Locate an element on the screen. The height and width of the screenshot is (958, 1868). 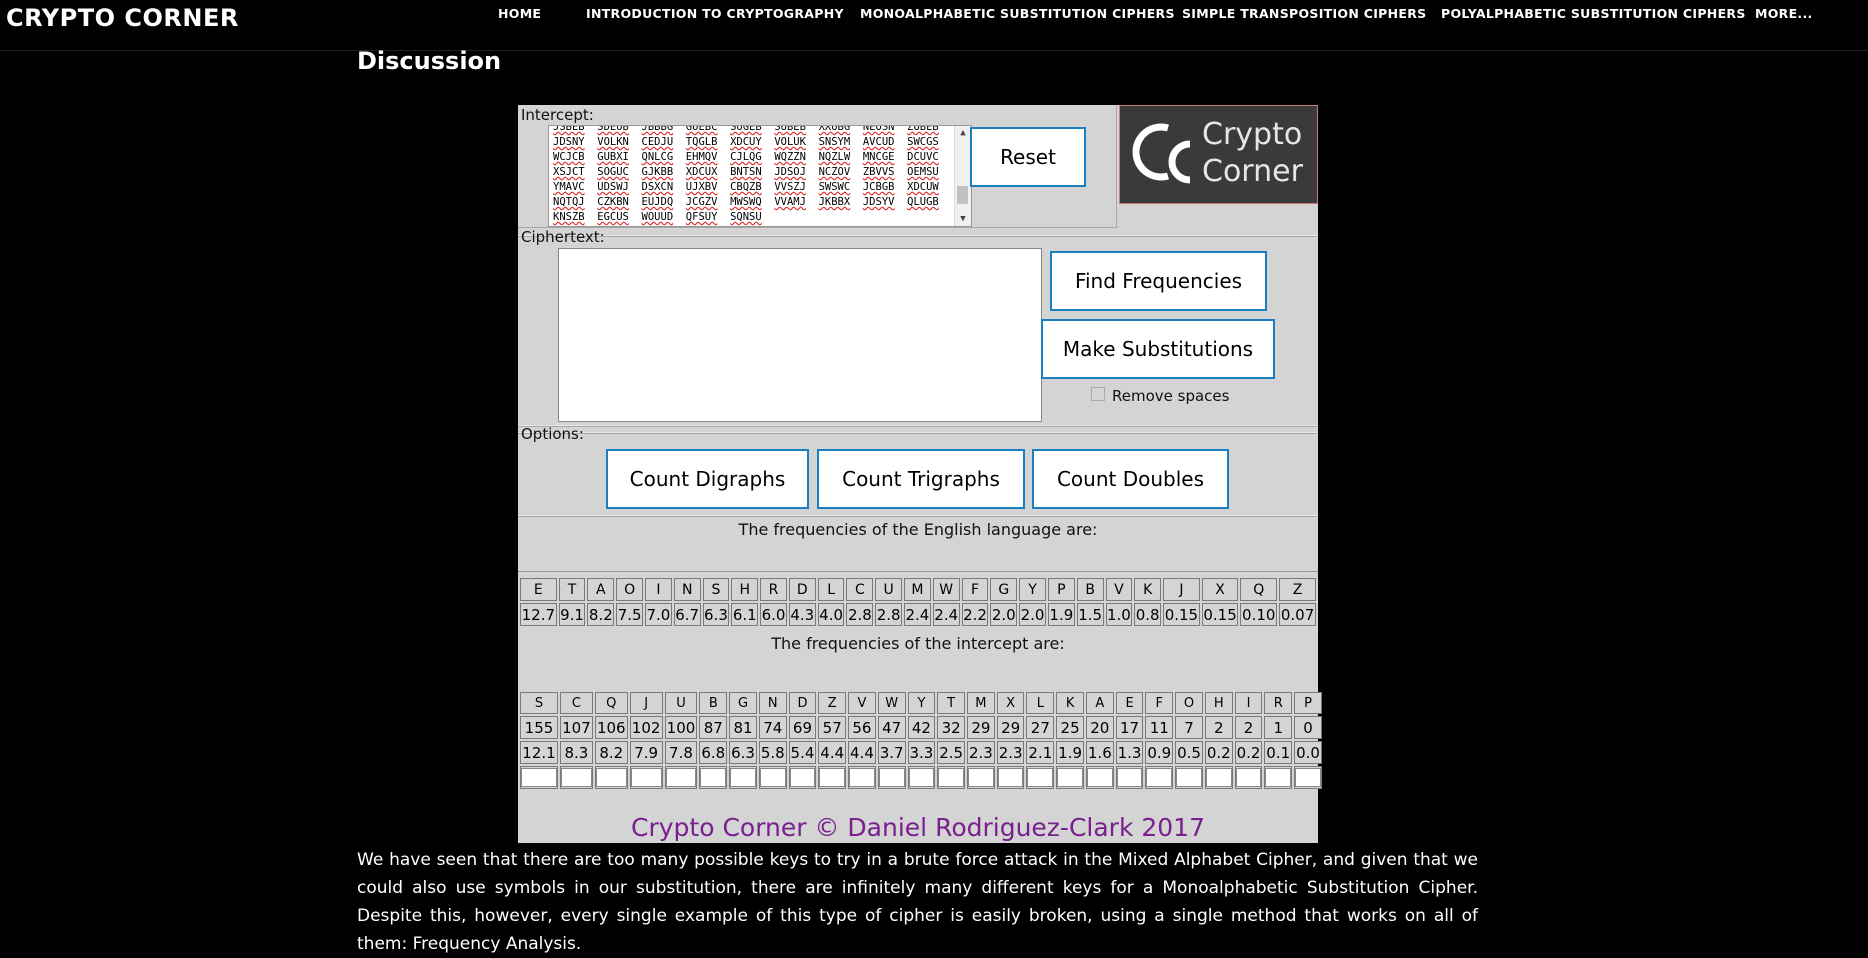
nav-introduction-to-cryptography: INTRODUCTION TO CRYPTOGRAPHY is located at coordinates (715, 13).